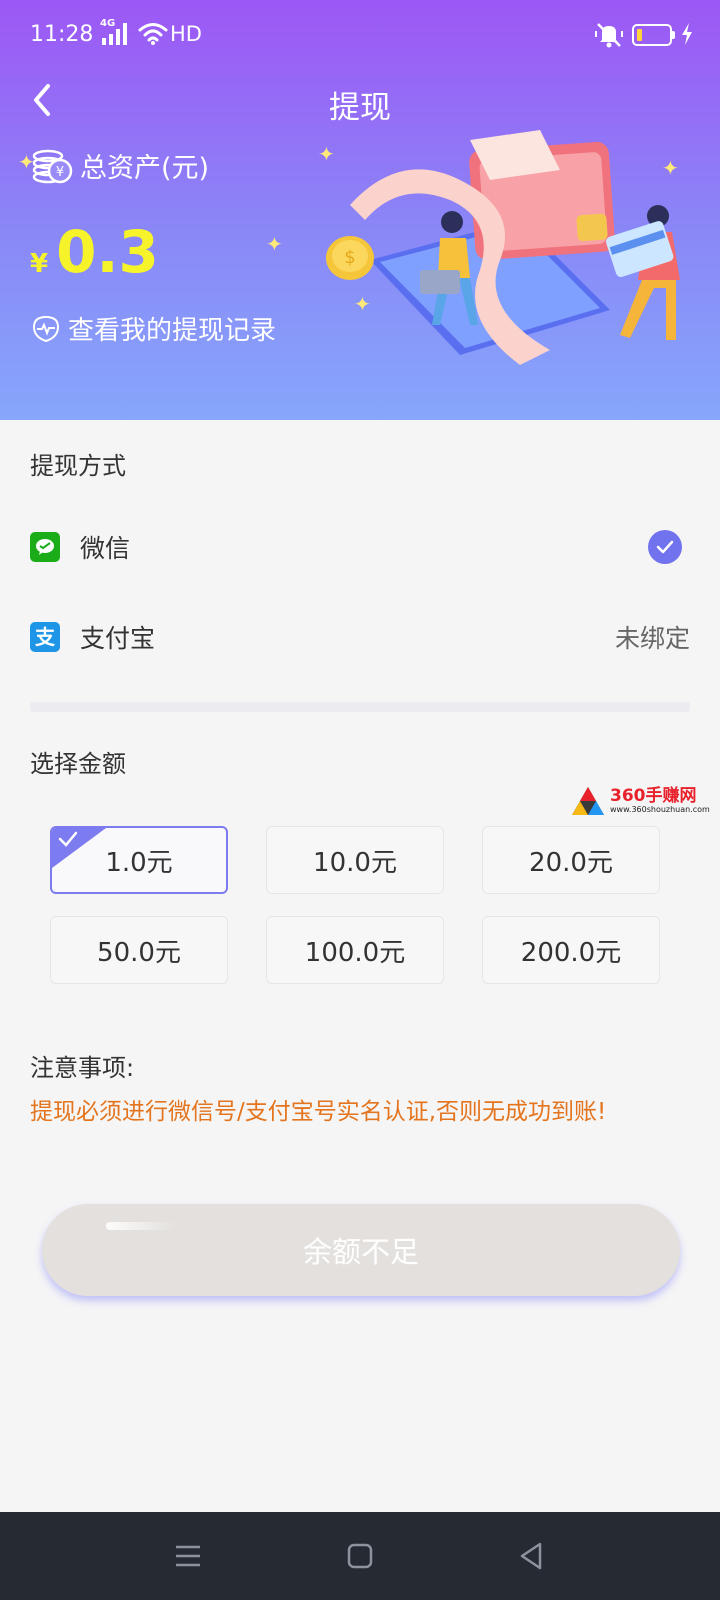  I want to click on amount-label: 200.0元, so click(571, 952).